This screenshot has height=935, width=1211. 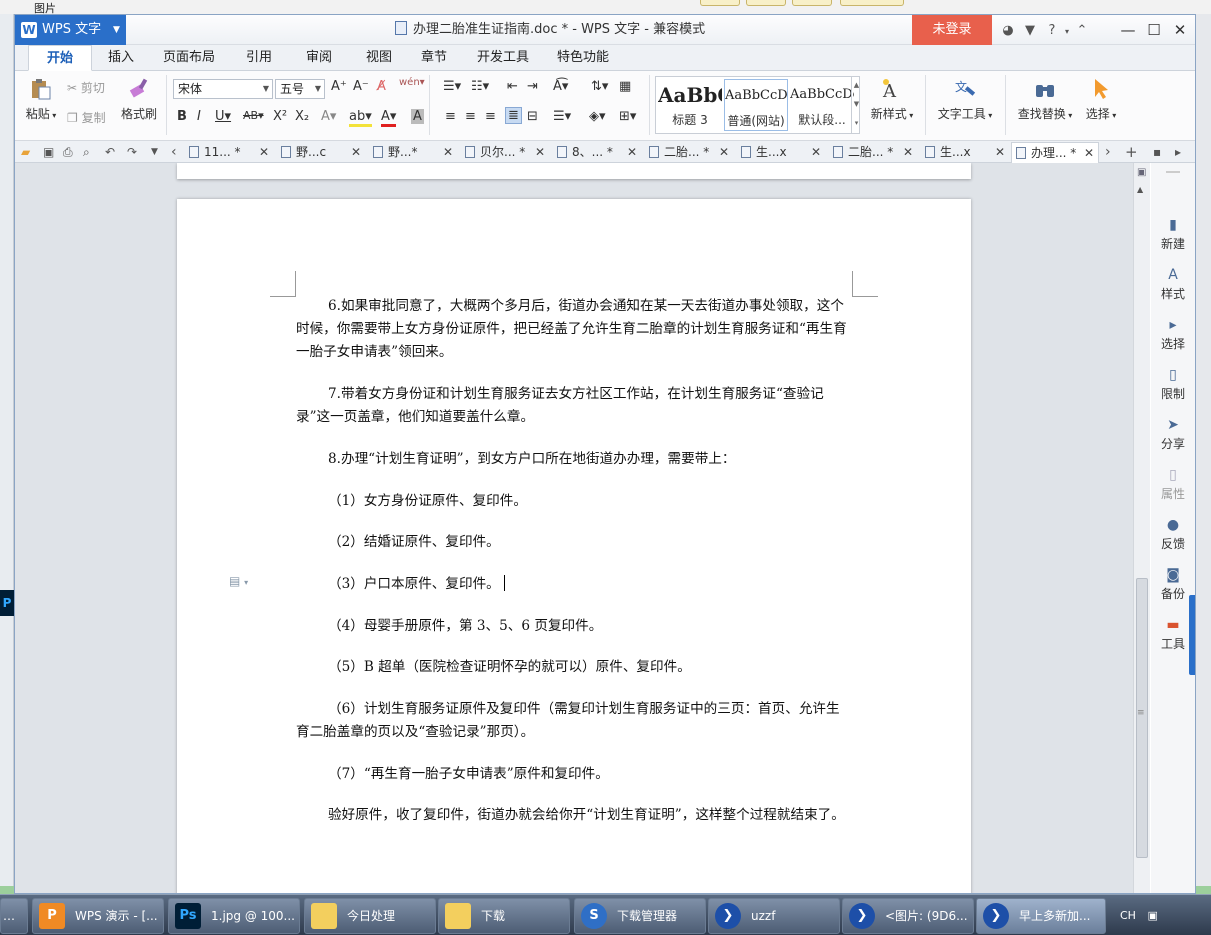 What do you see at coordinates (600, 152) in the screenshot?
I see `doc-tab: 8、... * ✕` at bounding box center [600, 152].